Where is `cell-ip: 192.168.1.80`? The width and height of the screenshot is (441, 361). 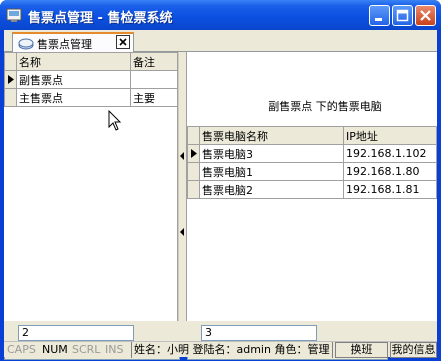
cell-ip: 192.168.1.80 is located at coordinates (390, 171).